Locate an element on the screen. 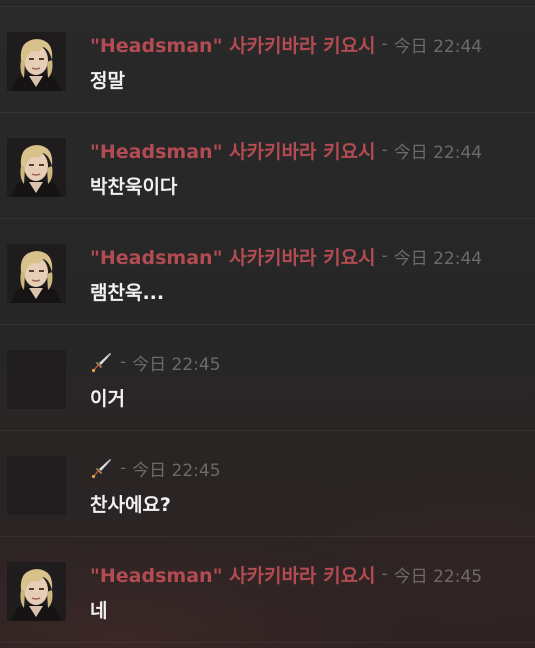  message-header: "Headsman" 사카키바라 키요시 - 今日 22:45 is located at coordinates (286, 574).